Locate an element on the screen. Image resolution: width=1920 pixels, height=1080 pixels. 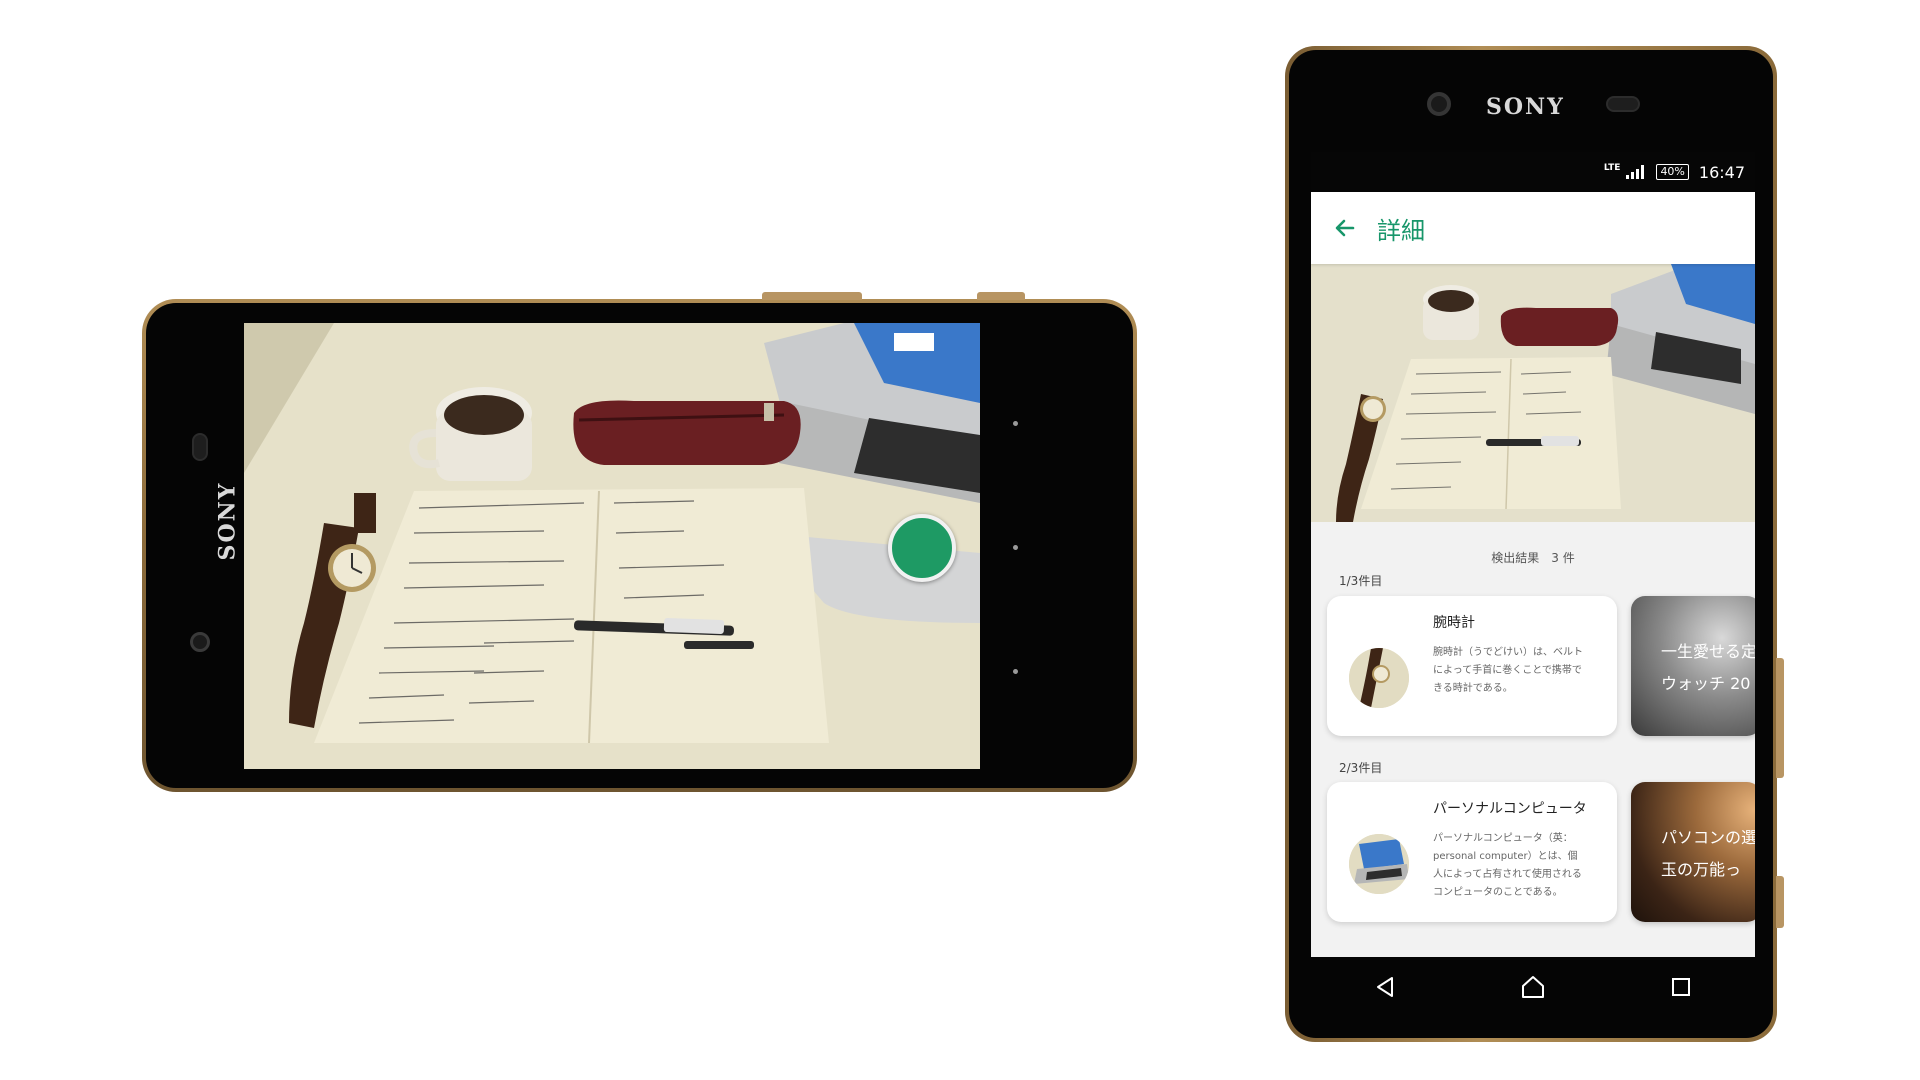
power-button is located at coordinates (1001, 296).